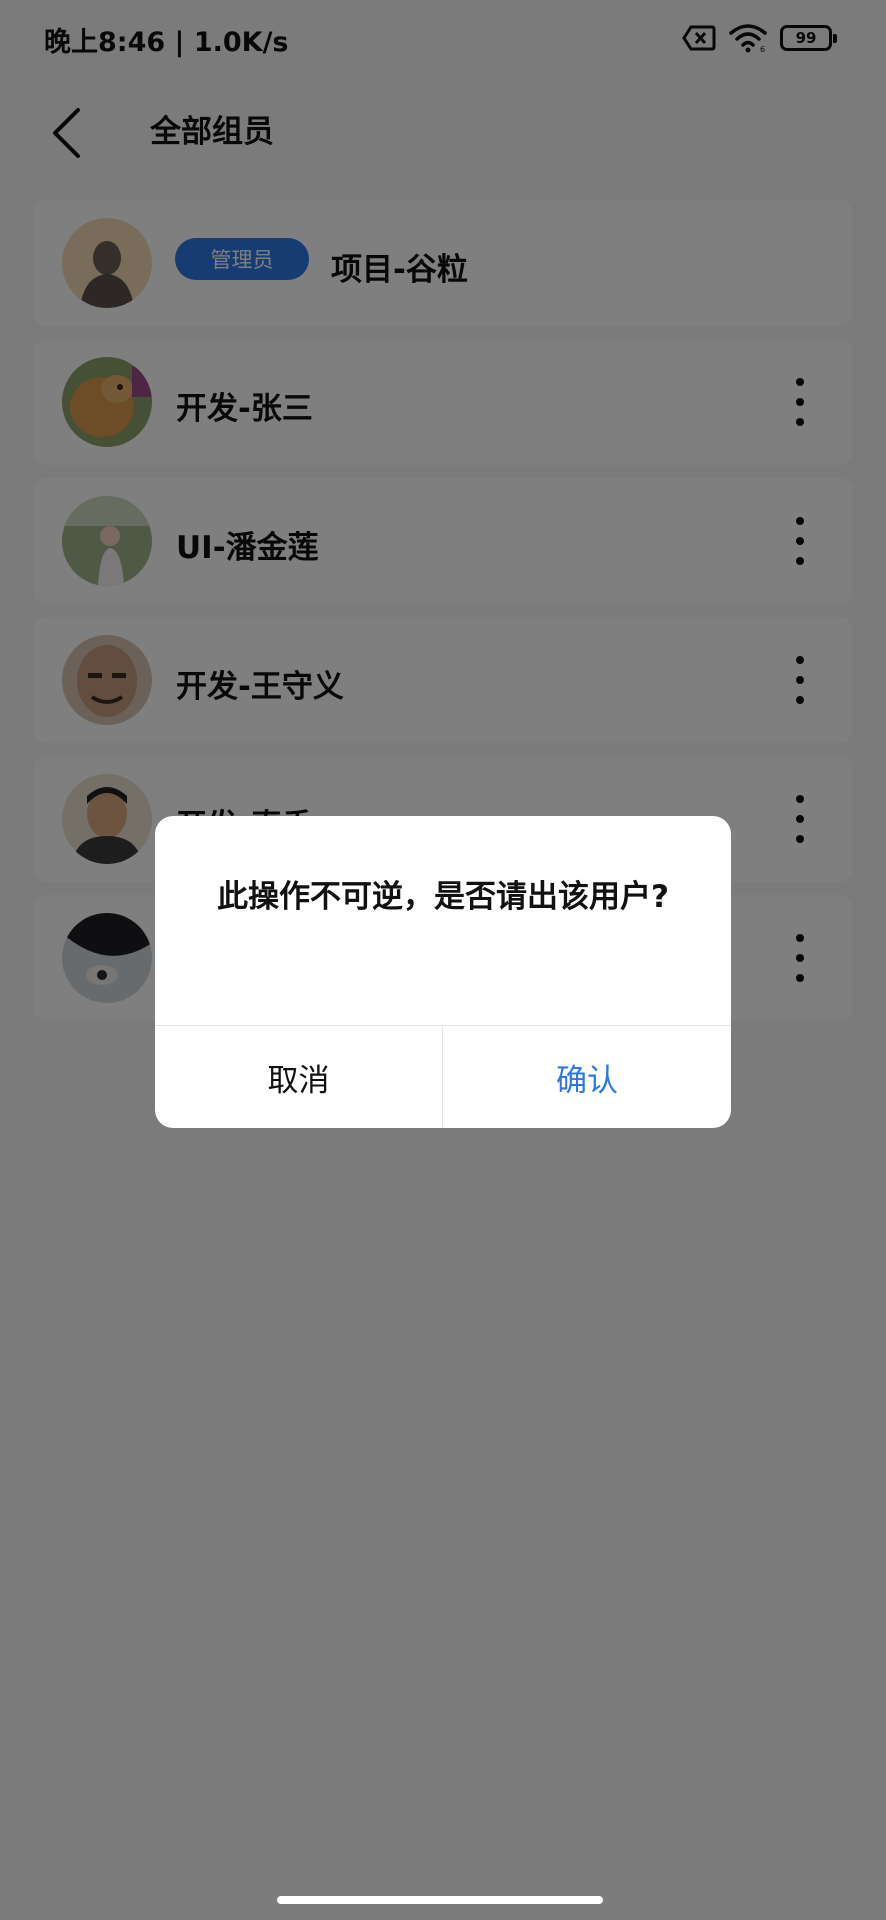 The height and width of the screenshot is (1920, 886). What do you see at coordinates (443, 972) in the screenshot?
I see `confirm-remove-dialog: 此操作不可逆，是否请出该用户? 取消 确认` at bounding box center [443, 972].